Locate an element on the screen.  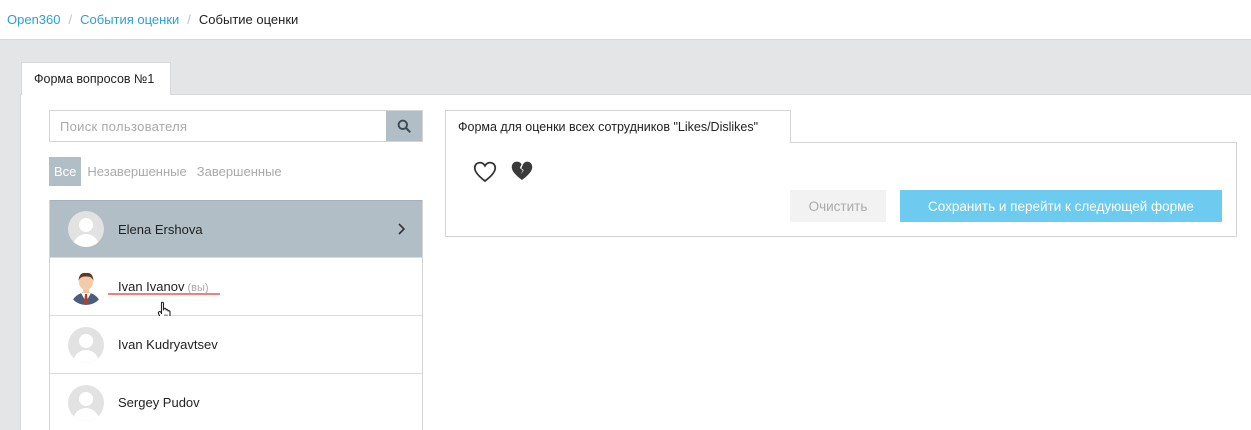
user-name: Ivan Kudryavtsev is located at coordinates (168, 344).